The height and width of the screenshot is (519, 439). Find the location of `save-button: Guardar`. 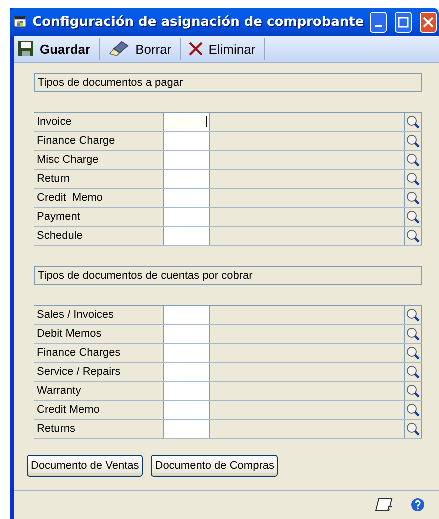

save-button: Guardar is located at coordinates (58, 49).